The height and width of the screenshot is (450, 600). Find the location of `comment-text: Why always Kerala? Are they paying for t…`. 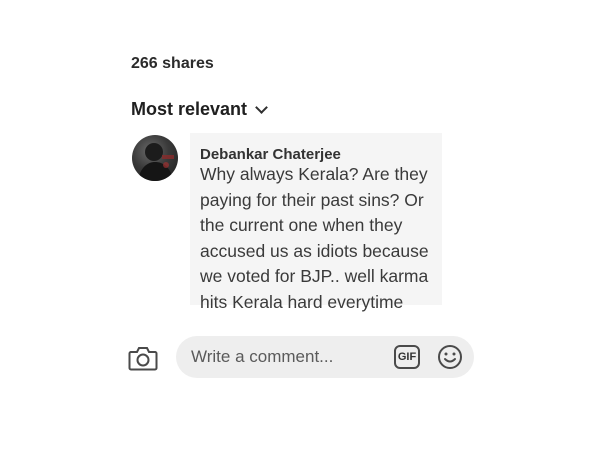

comment-text: Why always Kerala? Are they paying for t… is located at coordinates (314, 238).